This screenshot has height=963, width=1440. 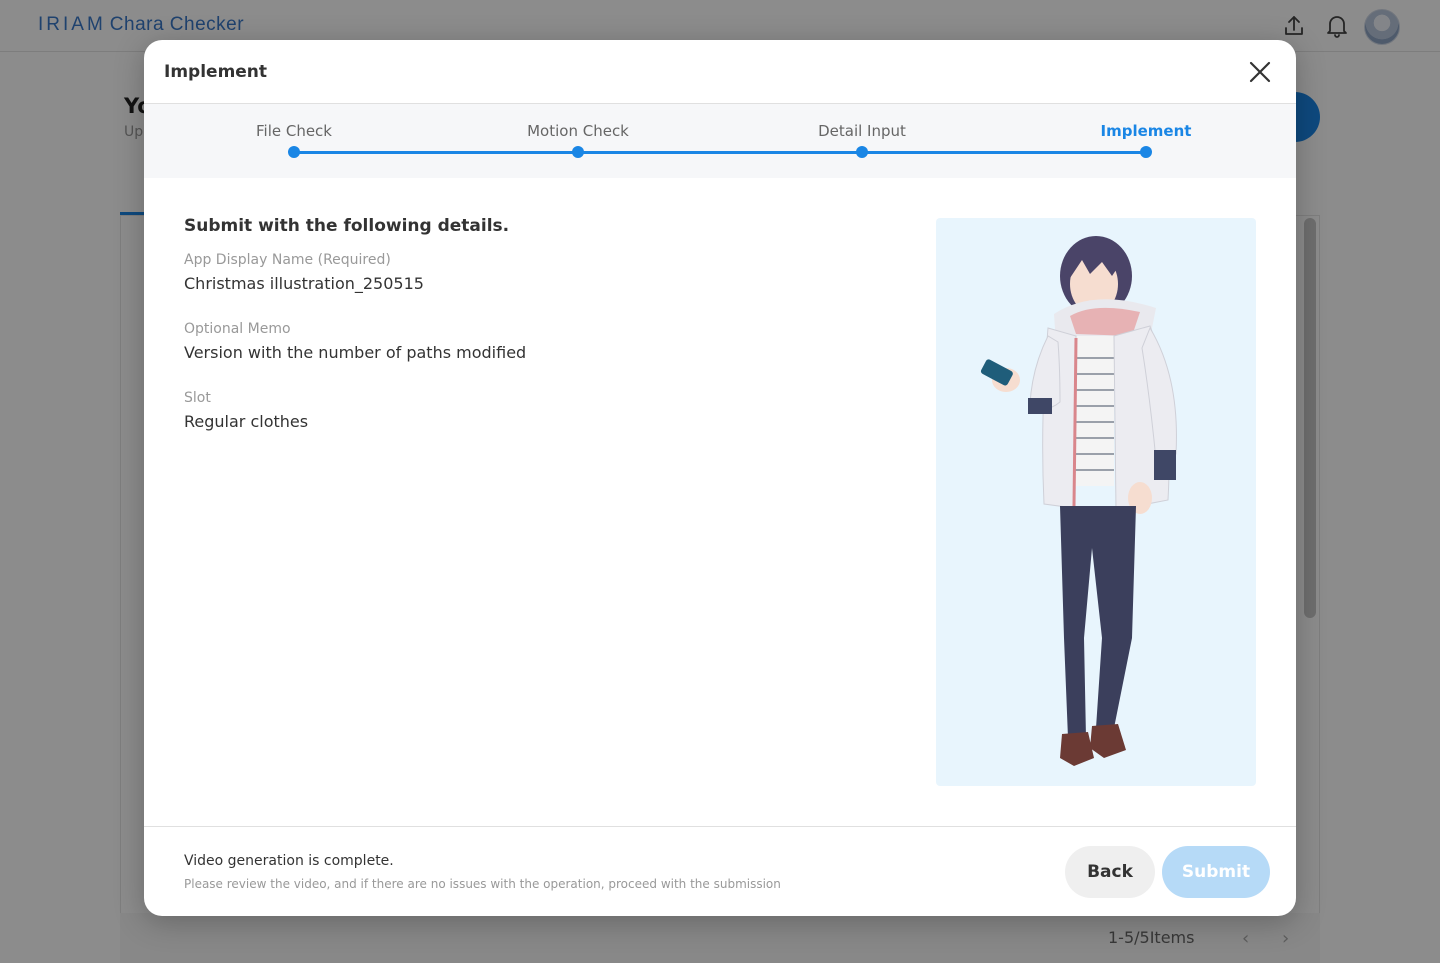 What do you see at coordinates (293, 131) in the screenshot?
I see `step-label: File Check` at bounding box center [293, 131].